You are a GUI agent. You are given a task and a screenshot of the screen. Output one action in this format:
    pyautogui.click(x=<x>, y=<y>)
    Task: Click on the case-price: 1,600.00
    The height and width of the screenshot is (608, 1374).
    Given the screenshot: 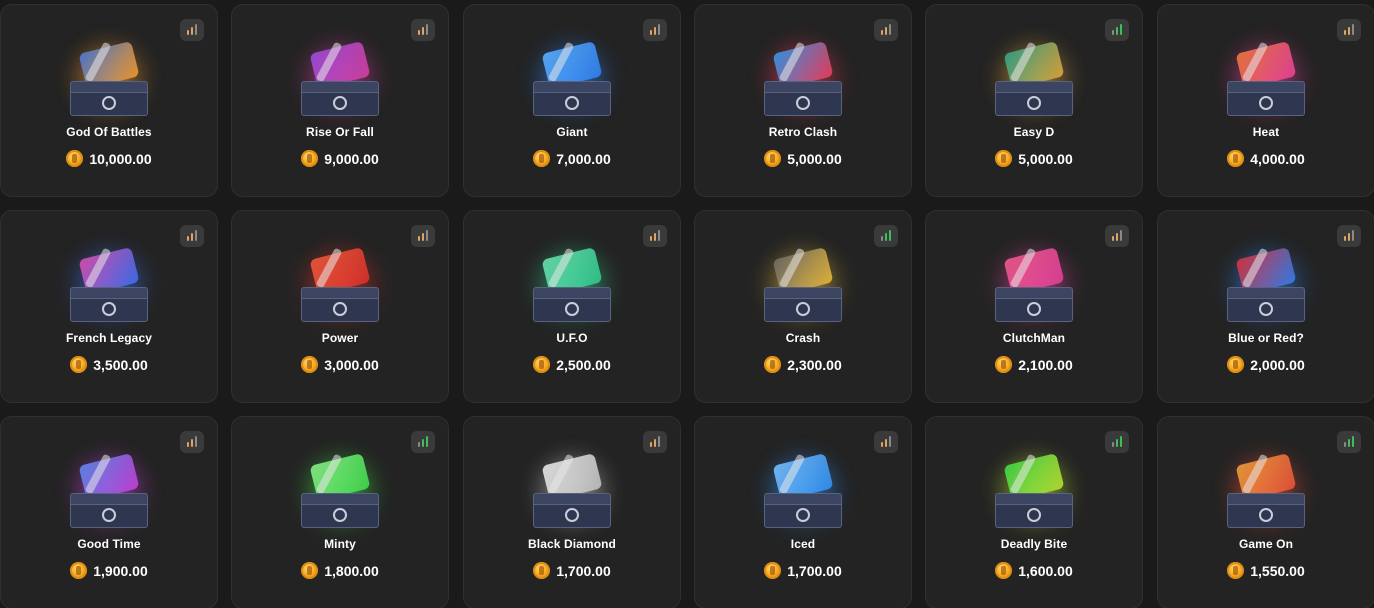 What is the action you would take?
    pyautogui.click(x=1034, y=570)
    